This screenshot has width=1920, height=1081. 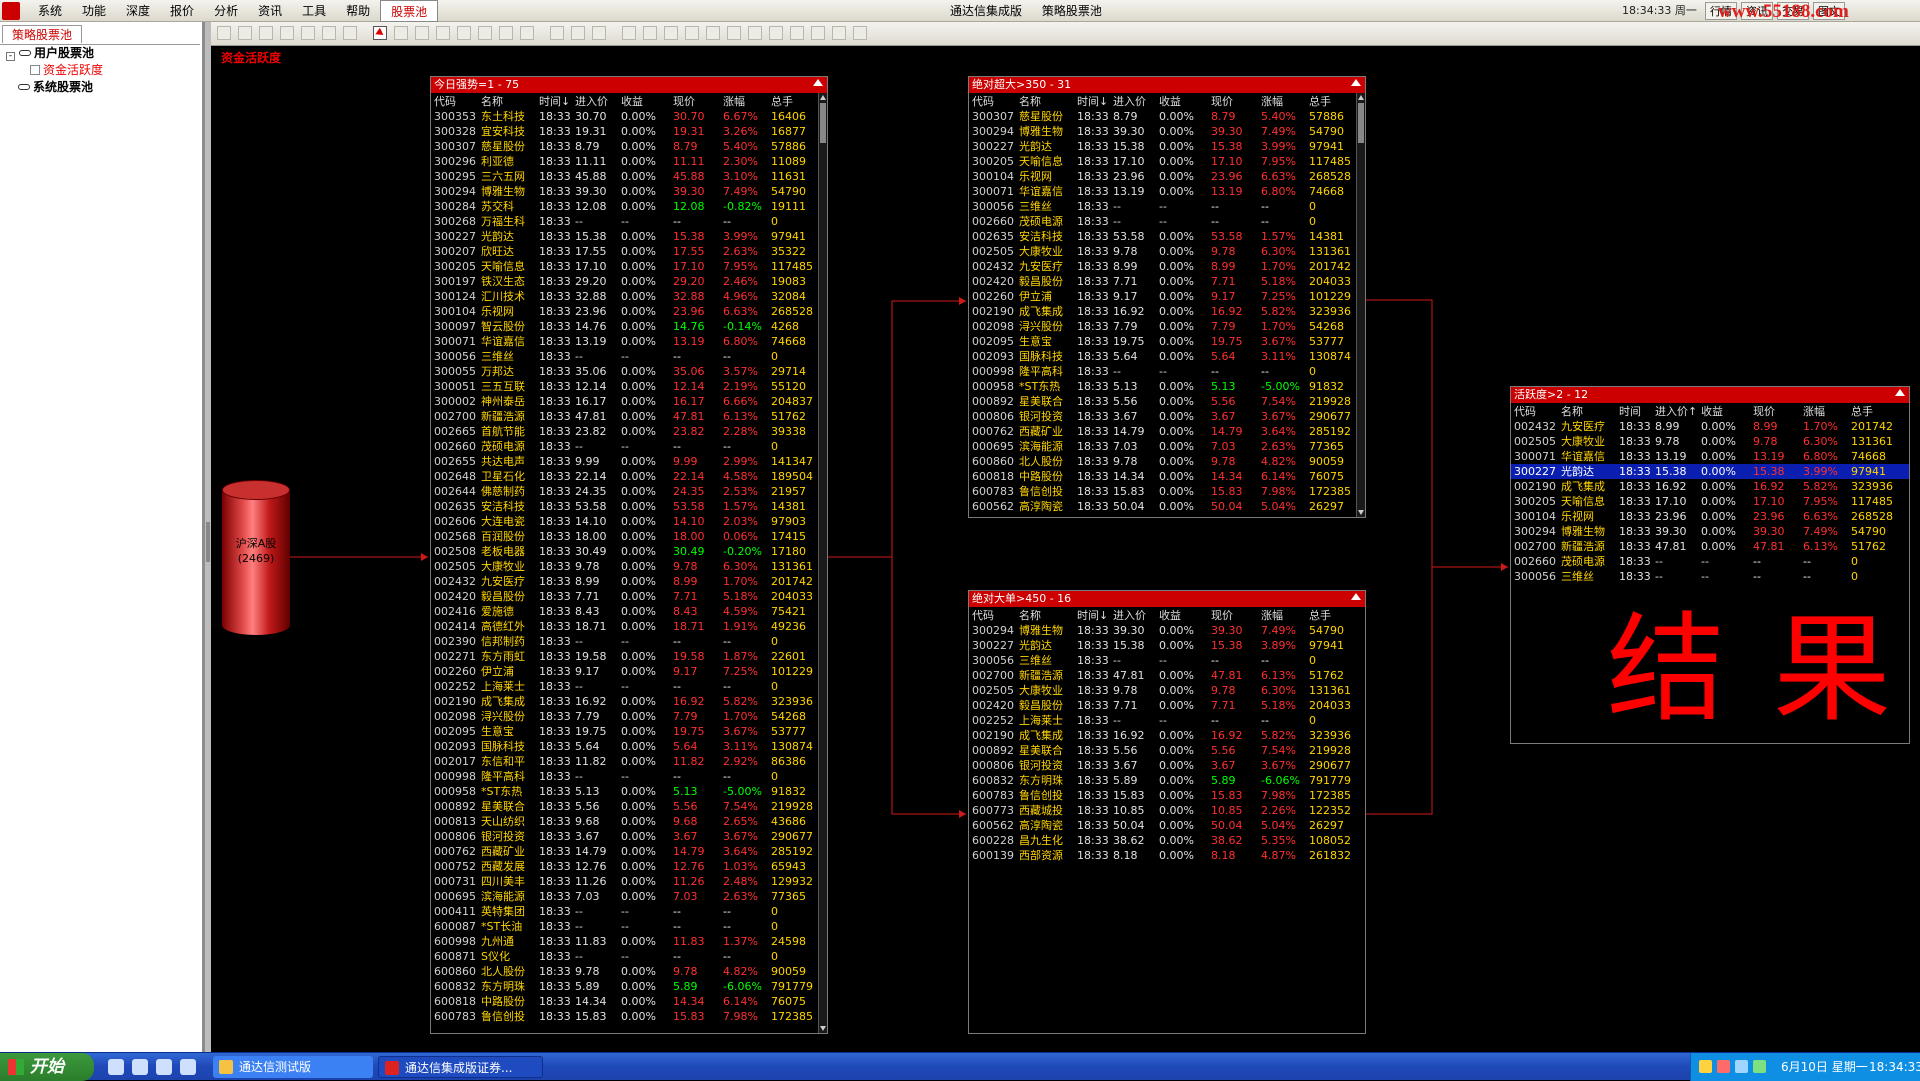 What do you see at coordinates (860, 33) in the screenshot?
I see `props-icon` at bounding box center [860, 33].